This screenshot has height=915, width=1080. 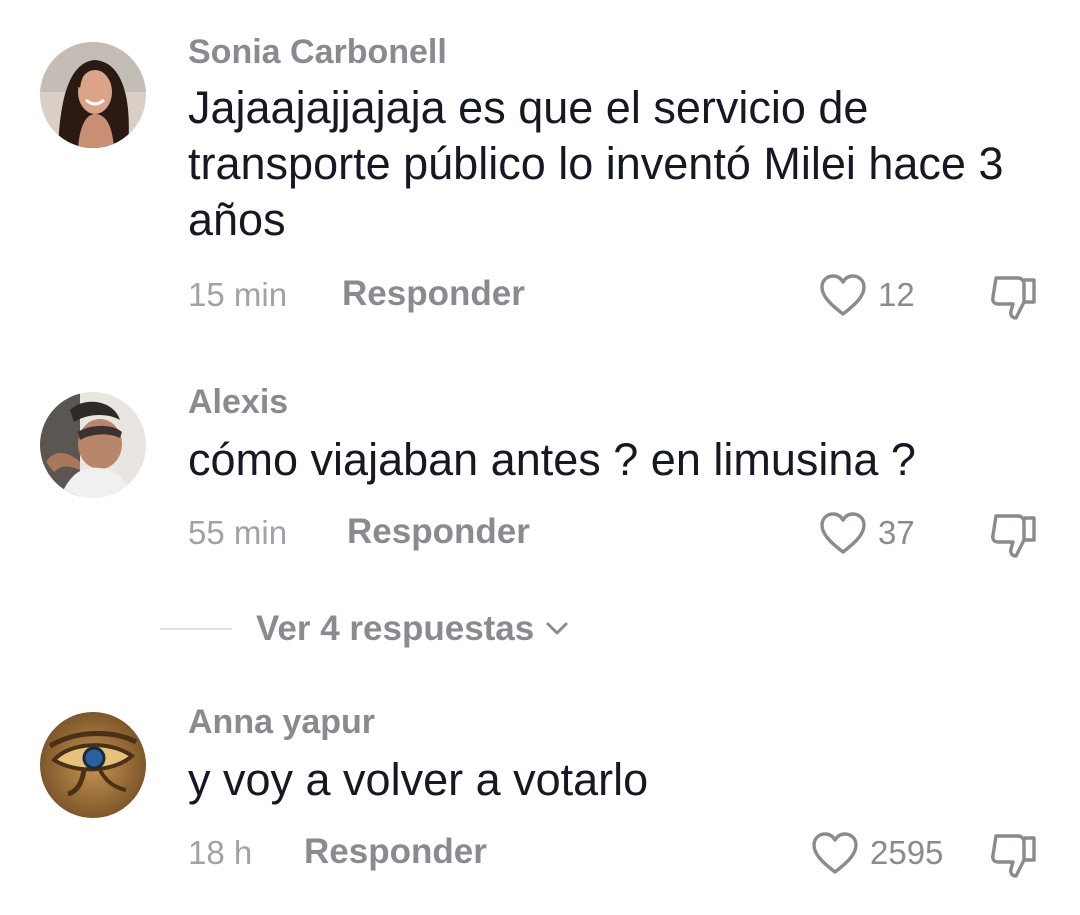 What do you see at coordinates (907, 852) in the screenshot?
I see `like-count: 2595` at bounding box center [907, 852].